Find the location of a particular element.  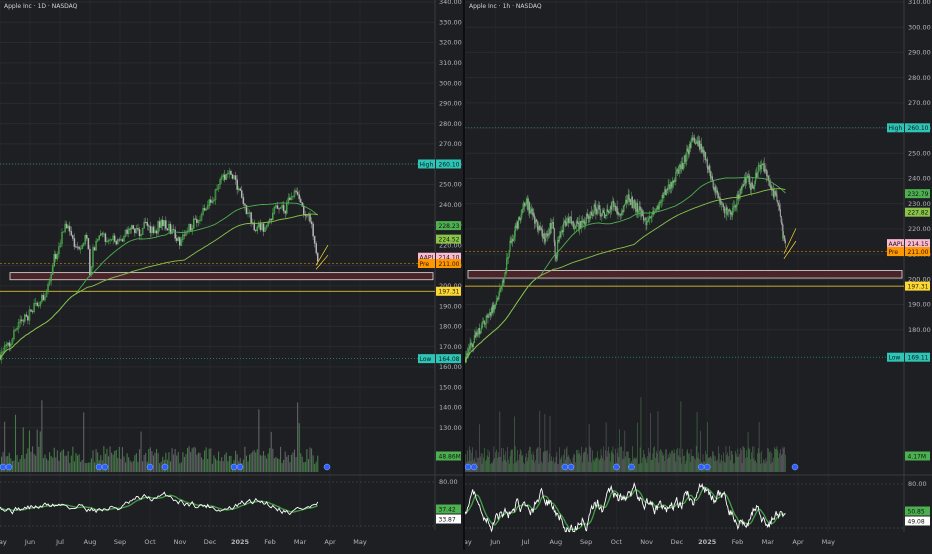

support-price-tag-value: 197.31 is located at coordinates (449, 292).